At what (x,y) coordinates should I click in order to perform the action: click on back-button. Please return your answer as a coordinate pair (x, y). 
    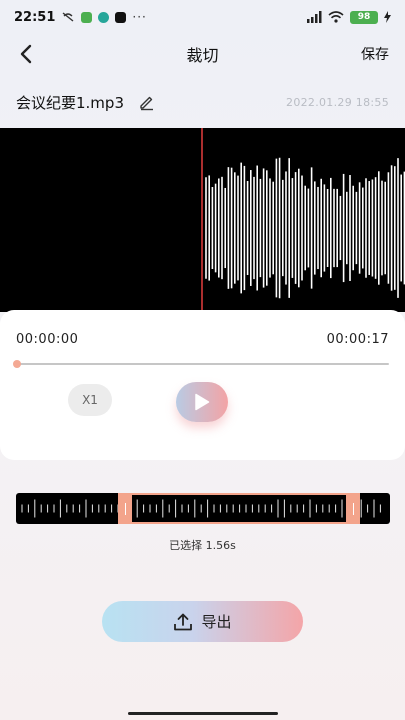
    Looking at the image, I should click on (26, 54).